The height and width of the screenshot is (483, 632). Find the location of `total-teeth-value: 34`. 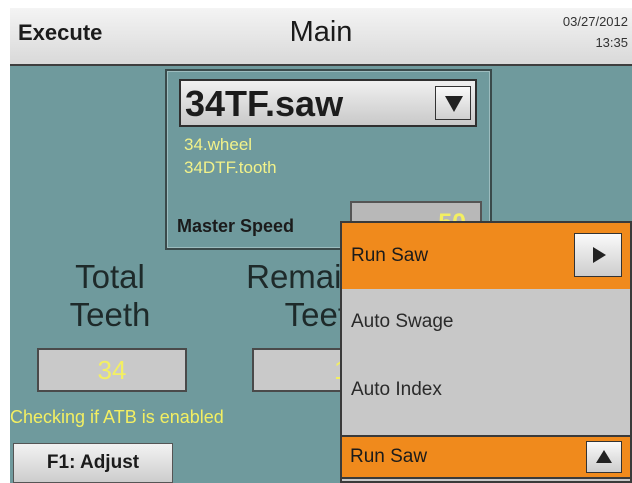

total-teeth-value: 34 is located at coordinates (112, 370).